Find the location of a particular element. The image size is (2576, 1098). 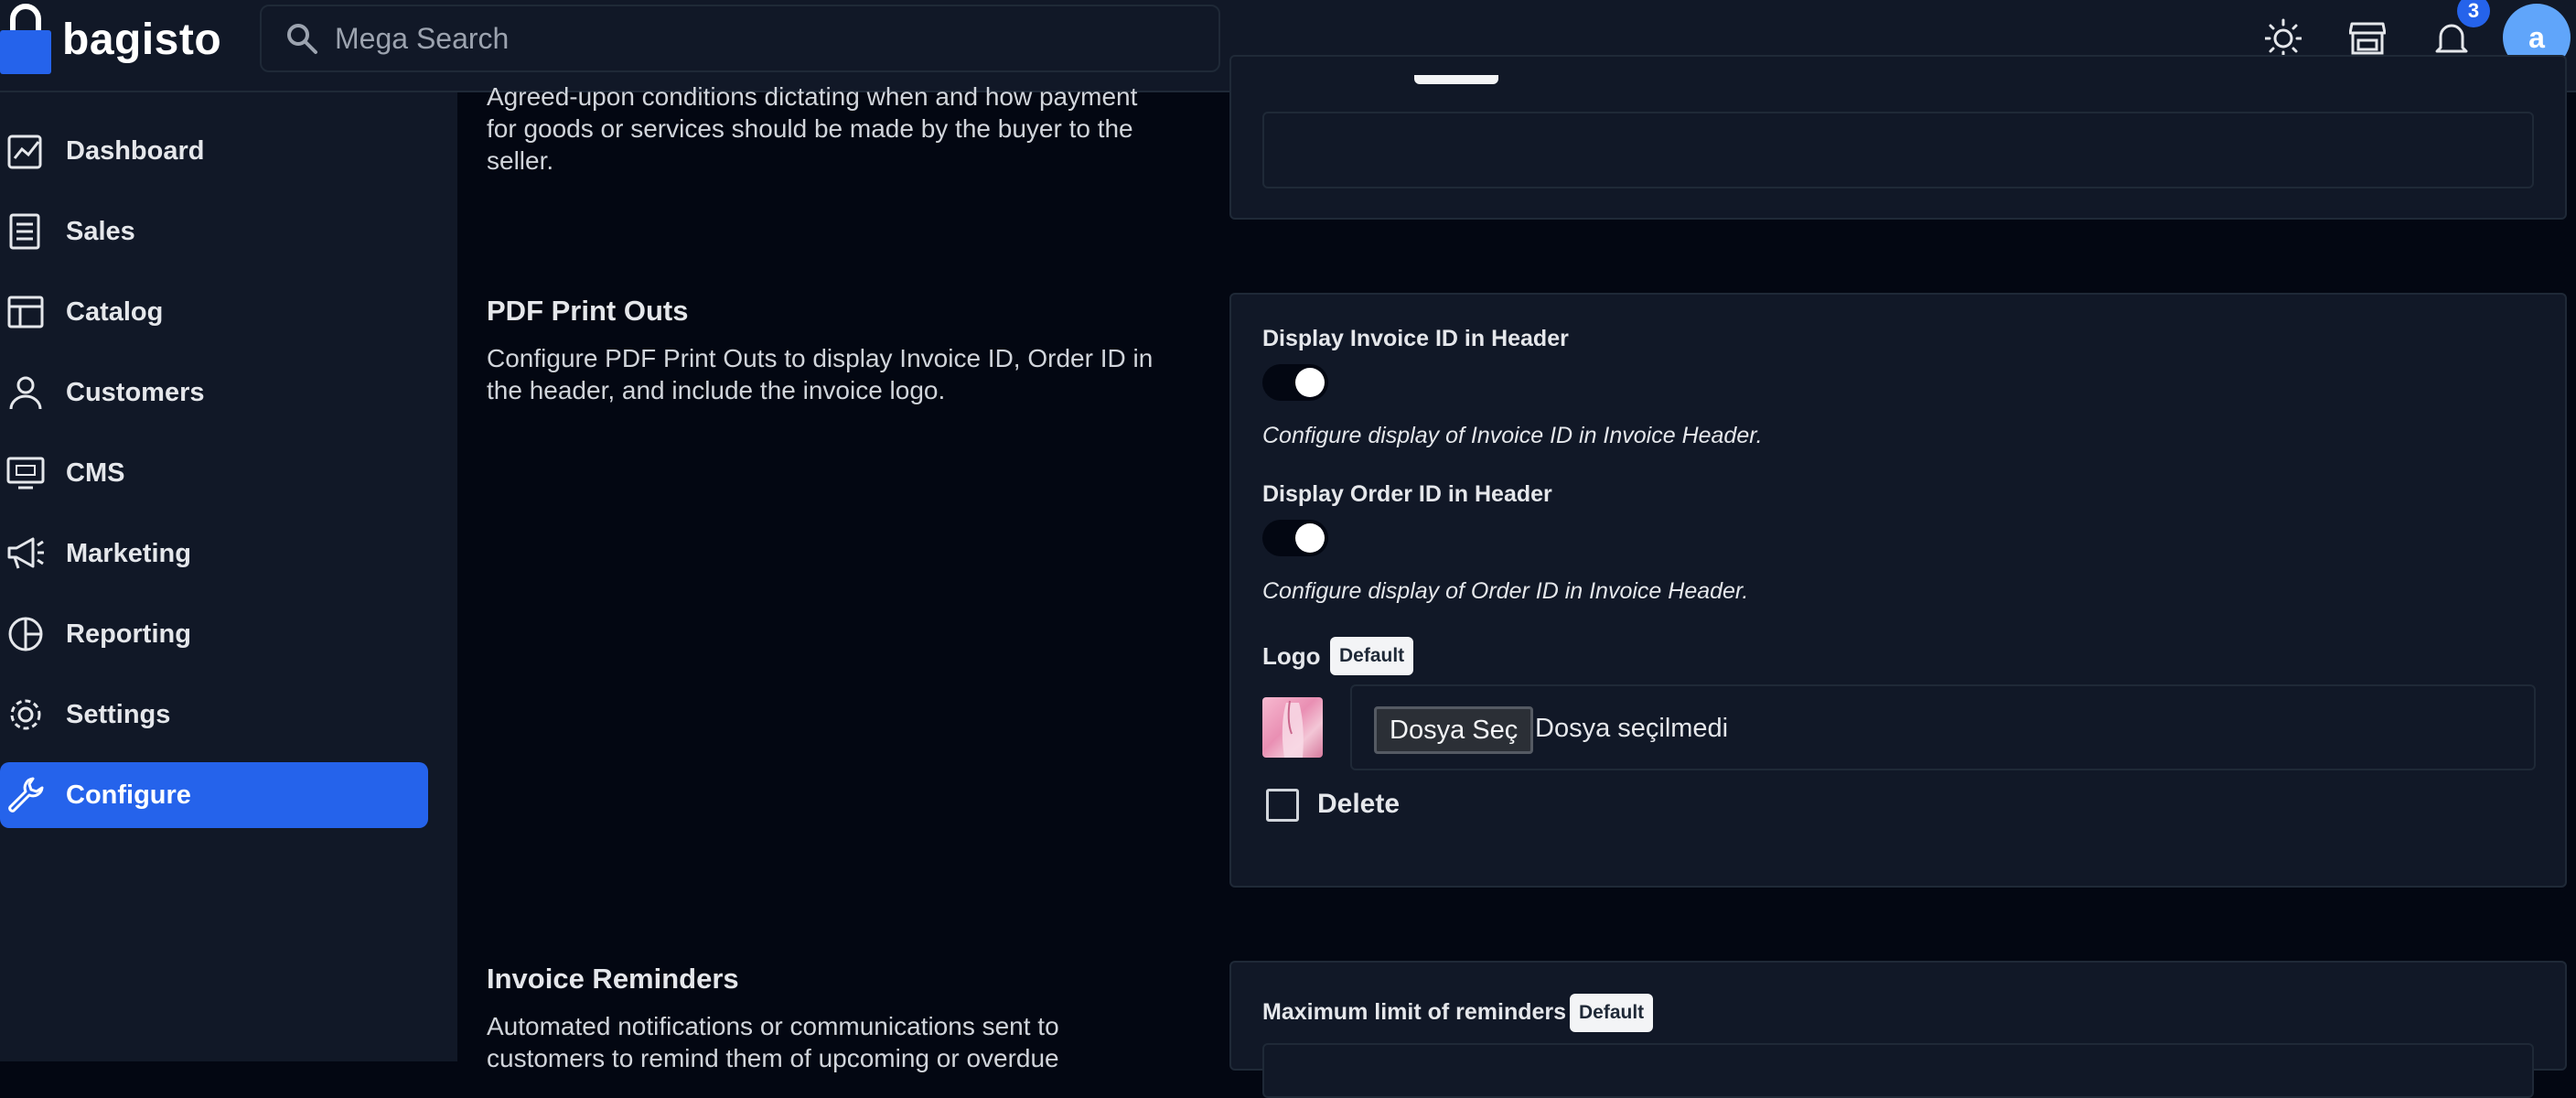

settings-icon is located at coordinates (26, 715).